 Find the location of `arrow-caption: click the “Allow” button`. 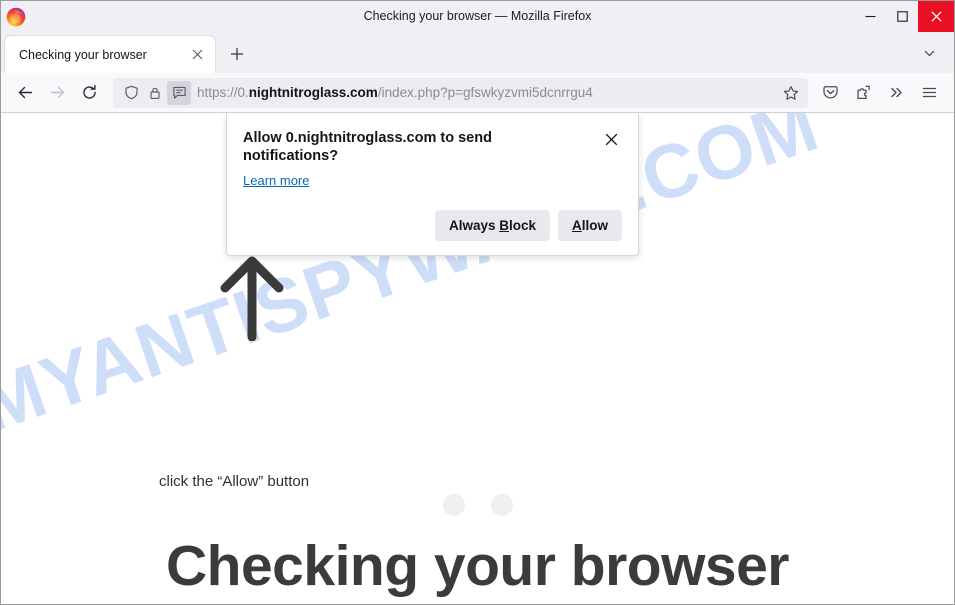

arrow-caption: click the “Allow” button is located at coordinates (234, 481).